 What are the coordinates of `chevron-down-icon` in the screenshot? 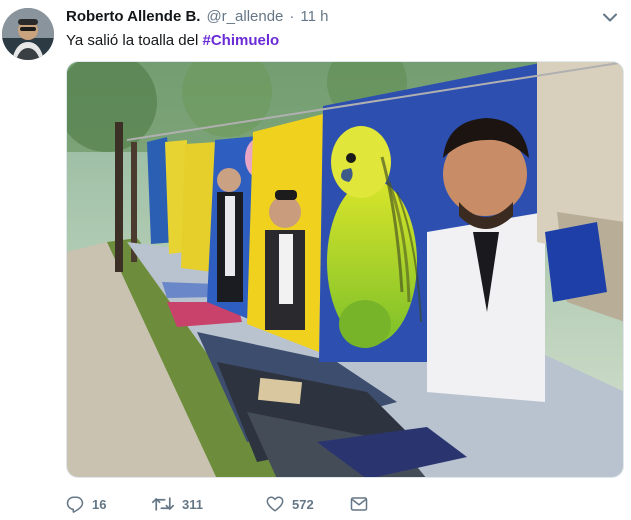 It's located at (610, 17).